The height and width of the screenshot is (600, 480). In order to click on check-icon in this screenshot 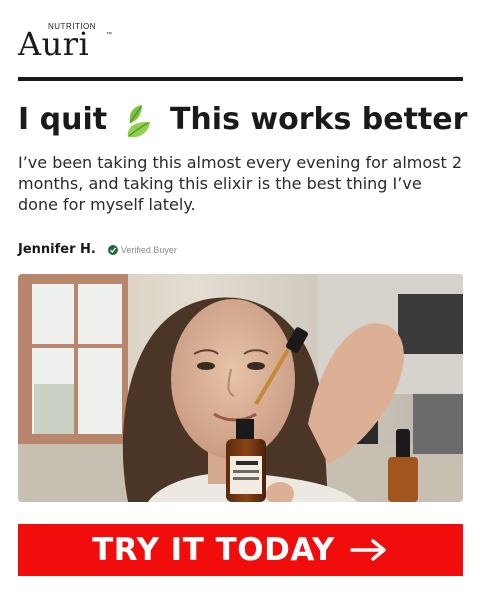, I will do `click(112, 249)`.